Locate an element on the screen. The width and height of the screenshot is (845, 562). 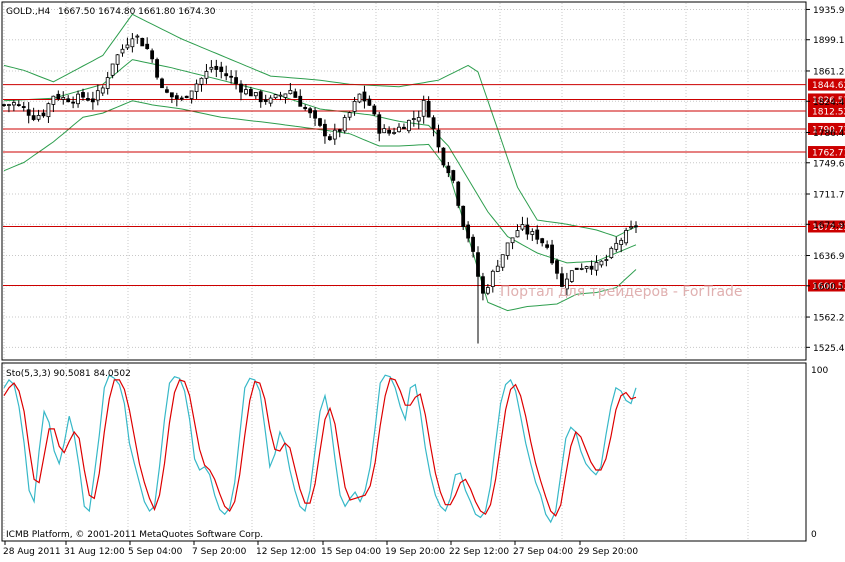
time-axis-tick-label: 31 Aug 12:00 is located at coordinates (94, 552).